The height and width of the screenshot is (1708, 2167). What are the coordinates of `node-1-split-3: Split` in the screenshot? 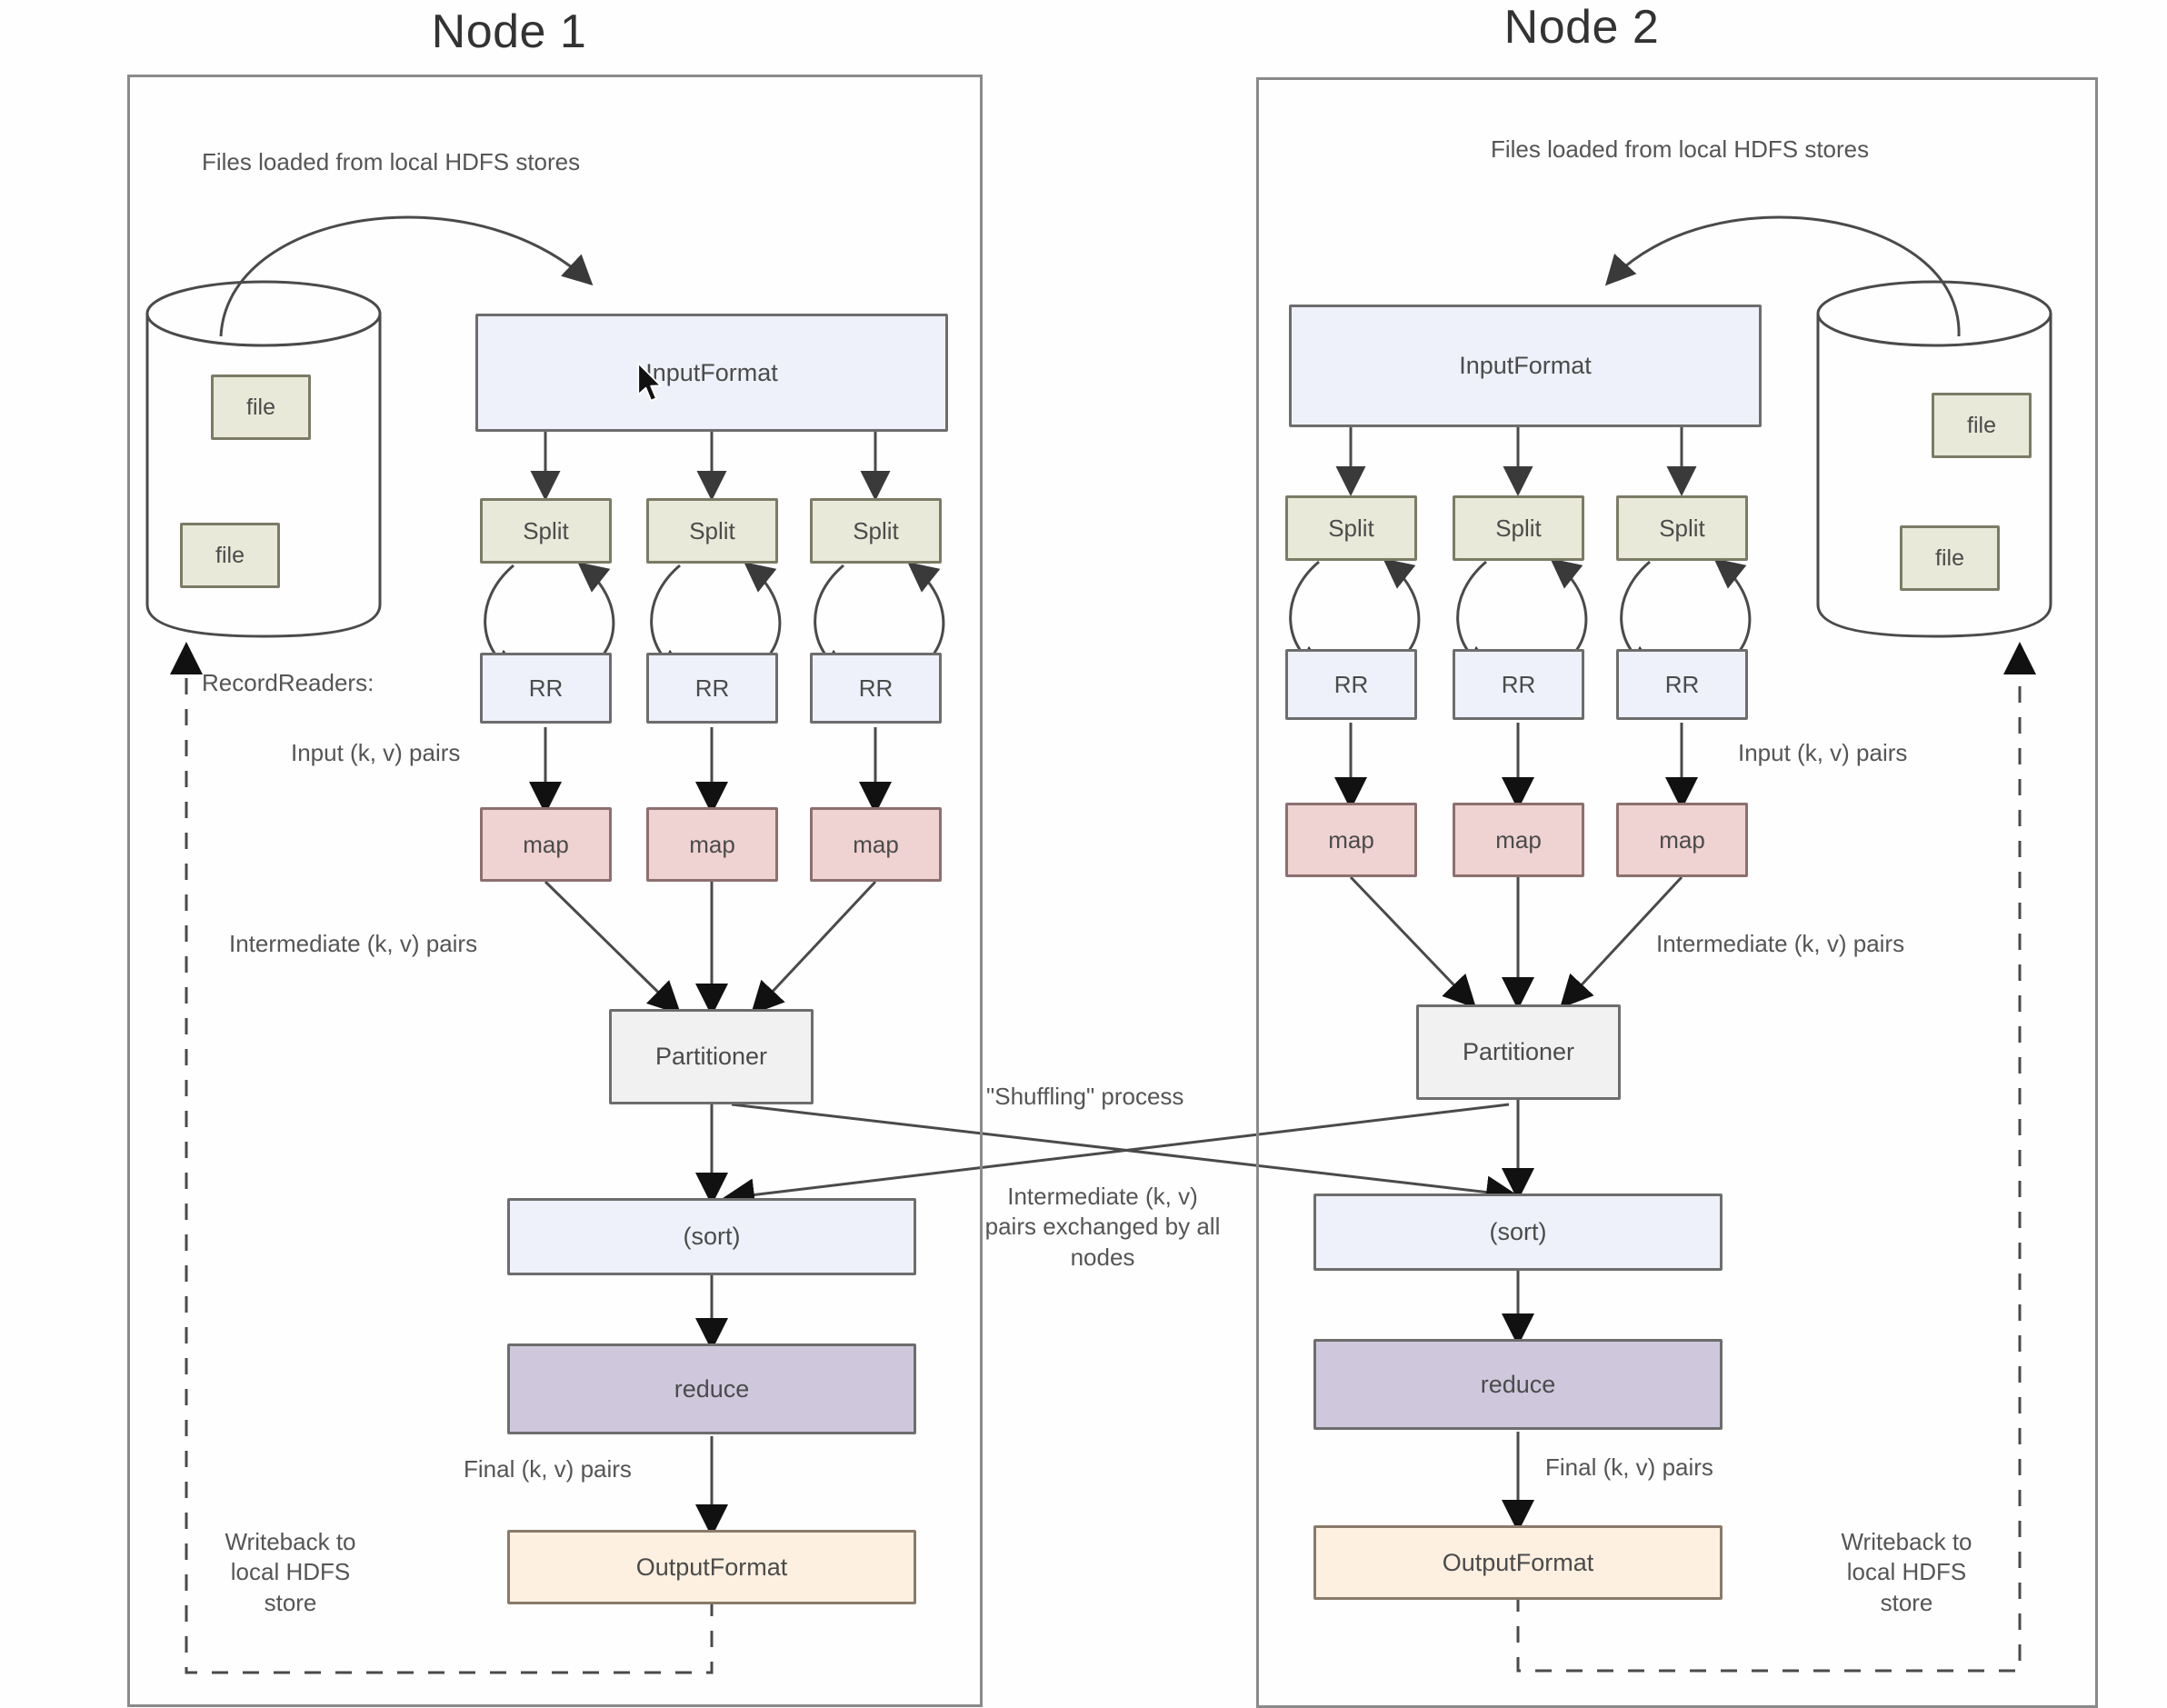 It's located at (876, 531).